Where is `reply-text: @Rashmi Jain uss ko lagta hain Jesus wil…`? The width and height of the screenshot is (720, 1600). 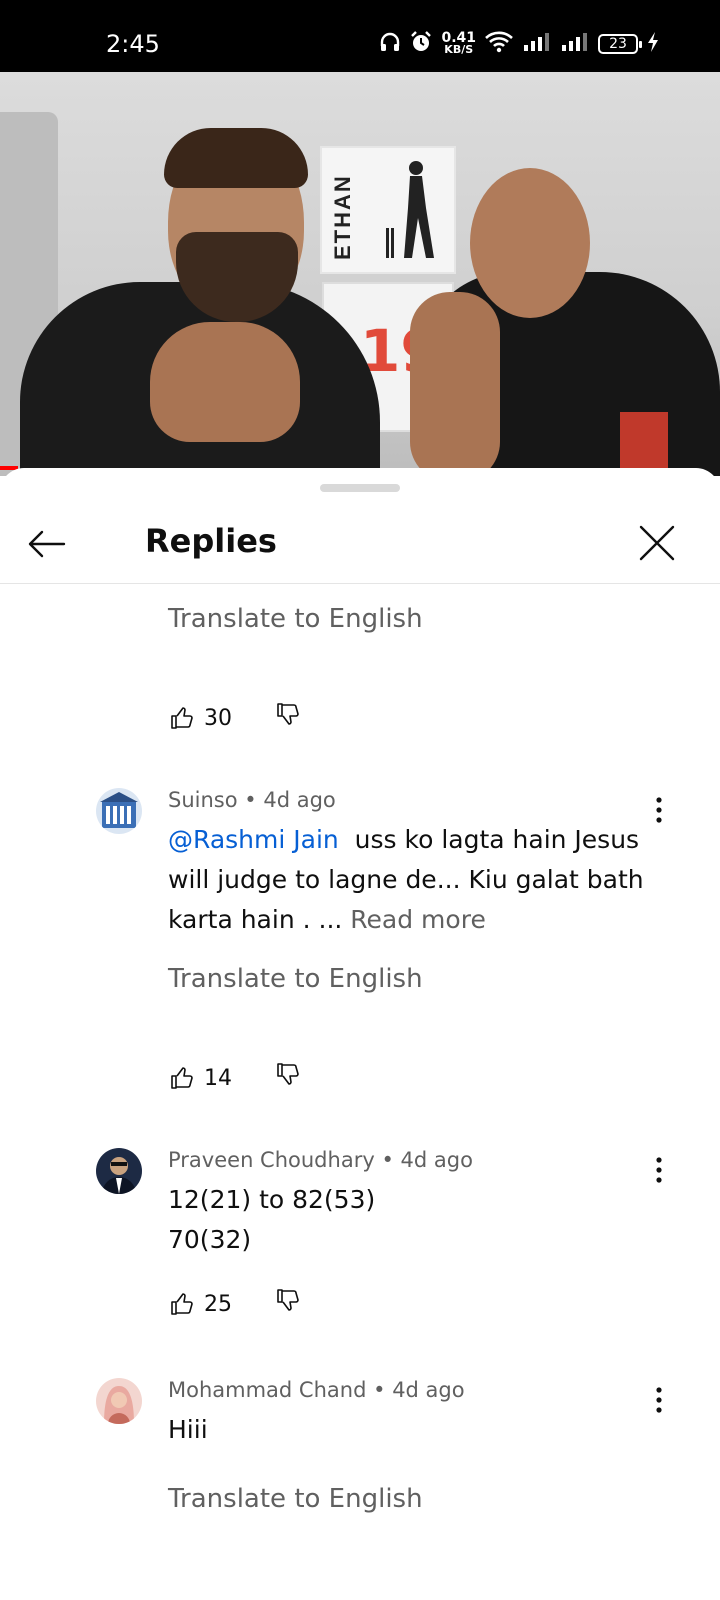 reply-text: @Rashmi Jain uss ko lagta hain Jesus wil… is located at coordinates (406, 879).